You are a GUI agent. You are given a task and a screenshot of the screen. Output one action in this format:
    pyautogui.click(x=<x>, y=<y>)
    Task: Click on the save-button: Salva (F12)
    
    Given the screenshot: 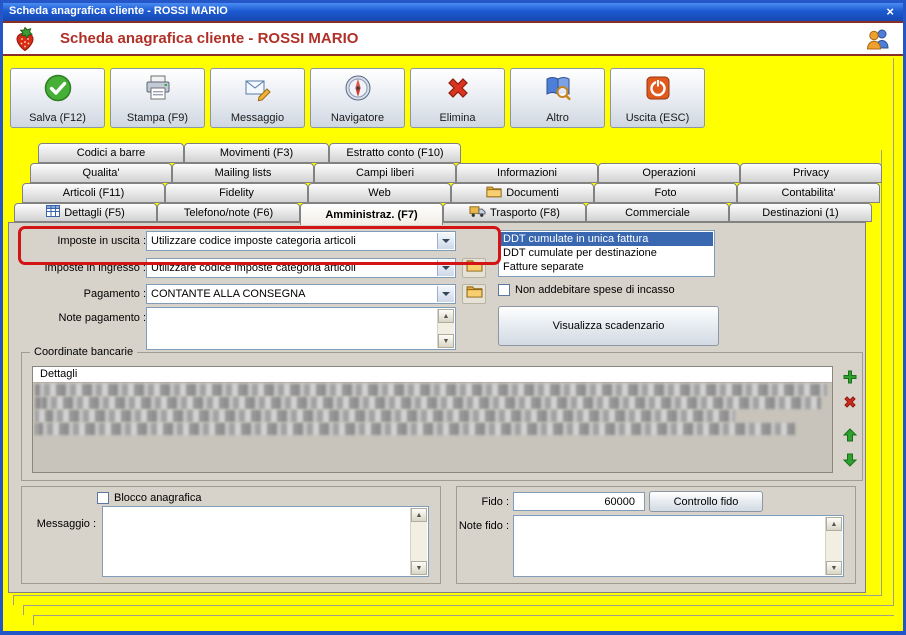 What is the action you would take?
    pyautogui.click(x=57, y=98)
    